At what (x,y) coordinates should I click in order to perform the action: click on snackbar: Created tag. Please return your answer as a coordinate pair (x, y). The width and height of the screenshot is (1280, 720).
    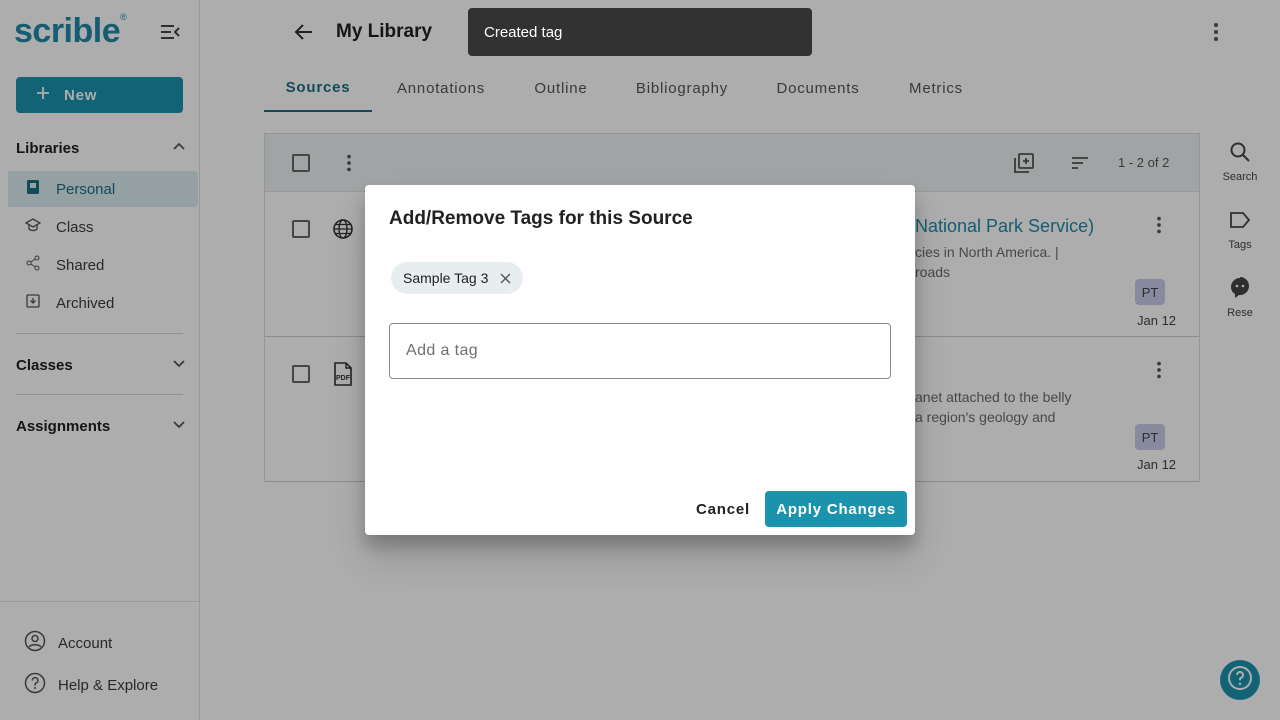
    Looking at the image, I should click on (640, 32).